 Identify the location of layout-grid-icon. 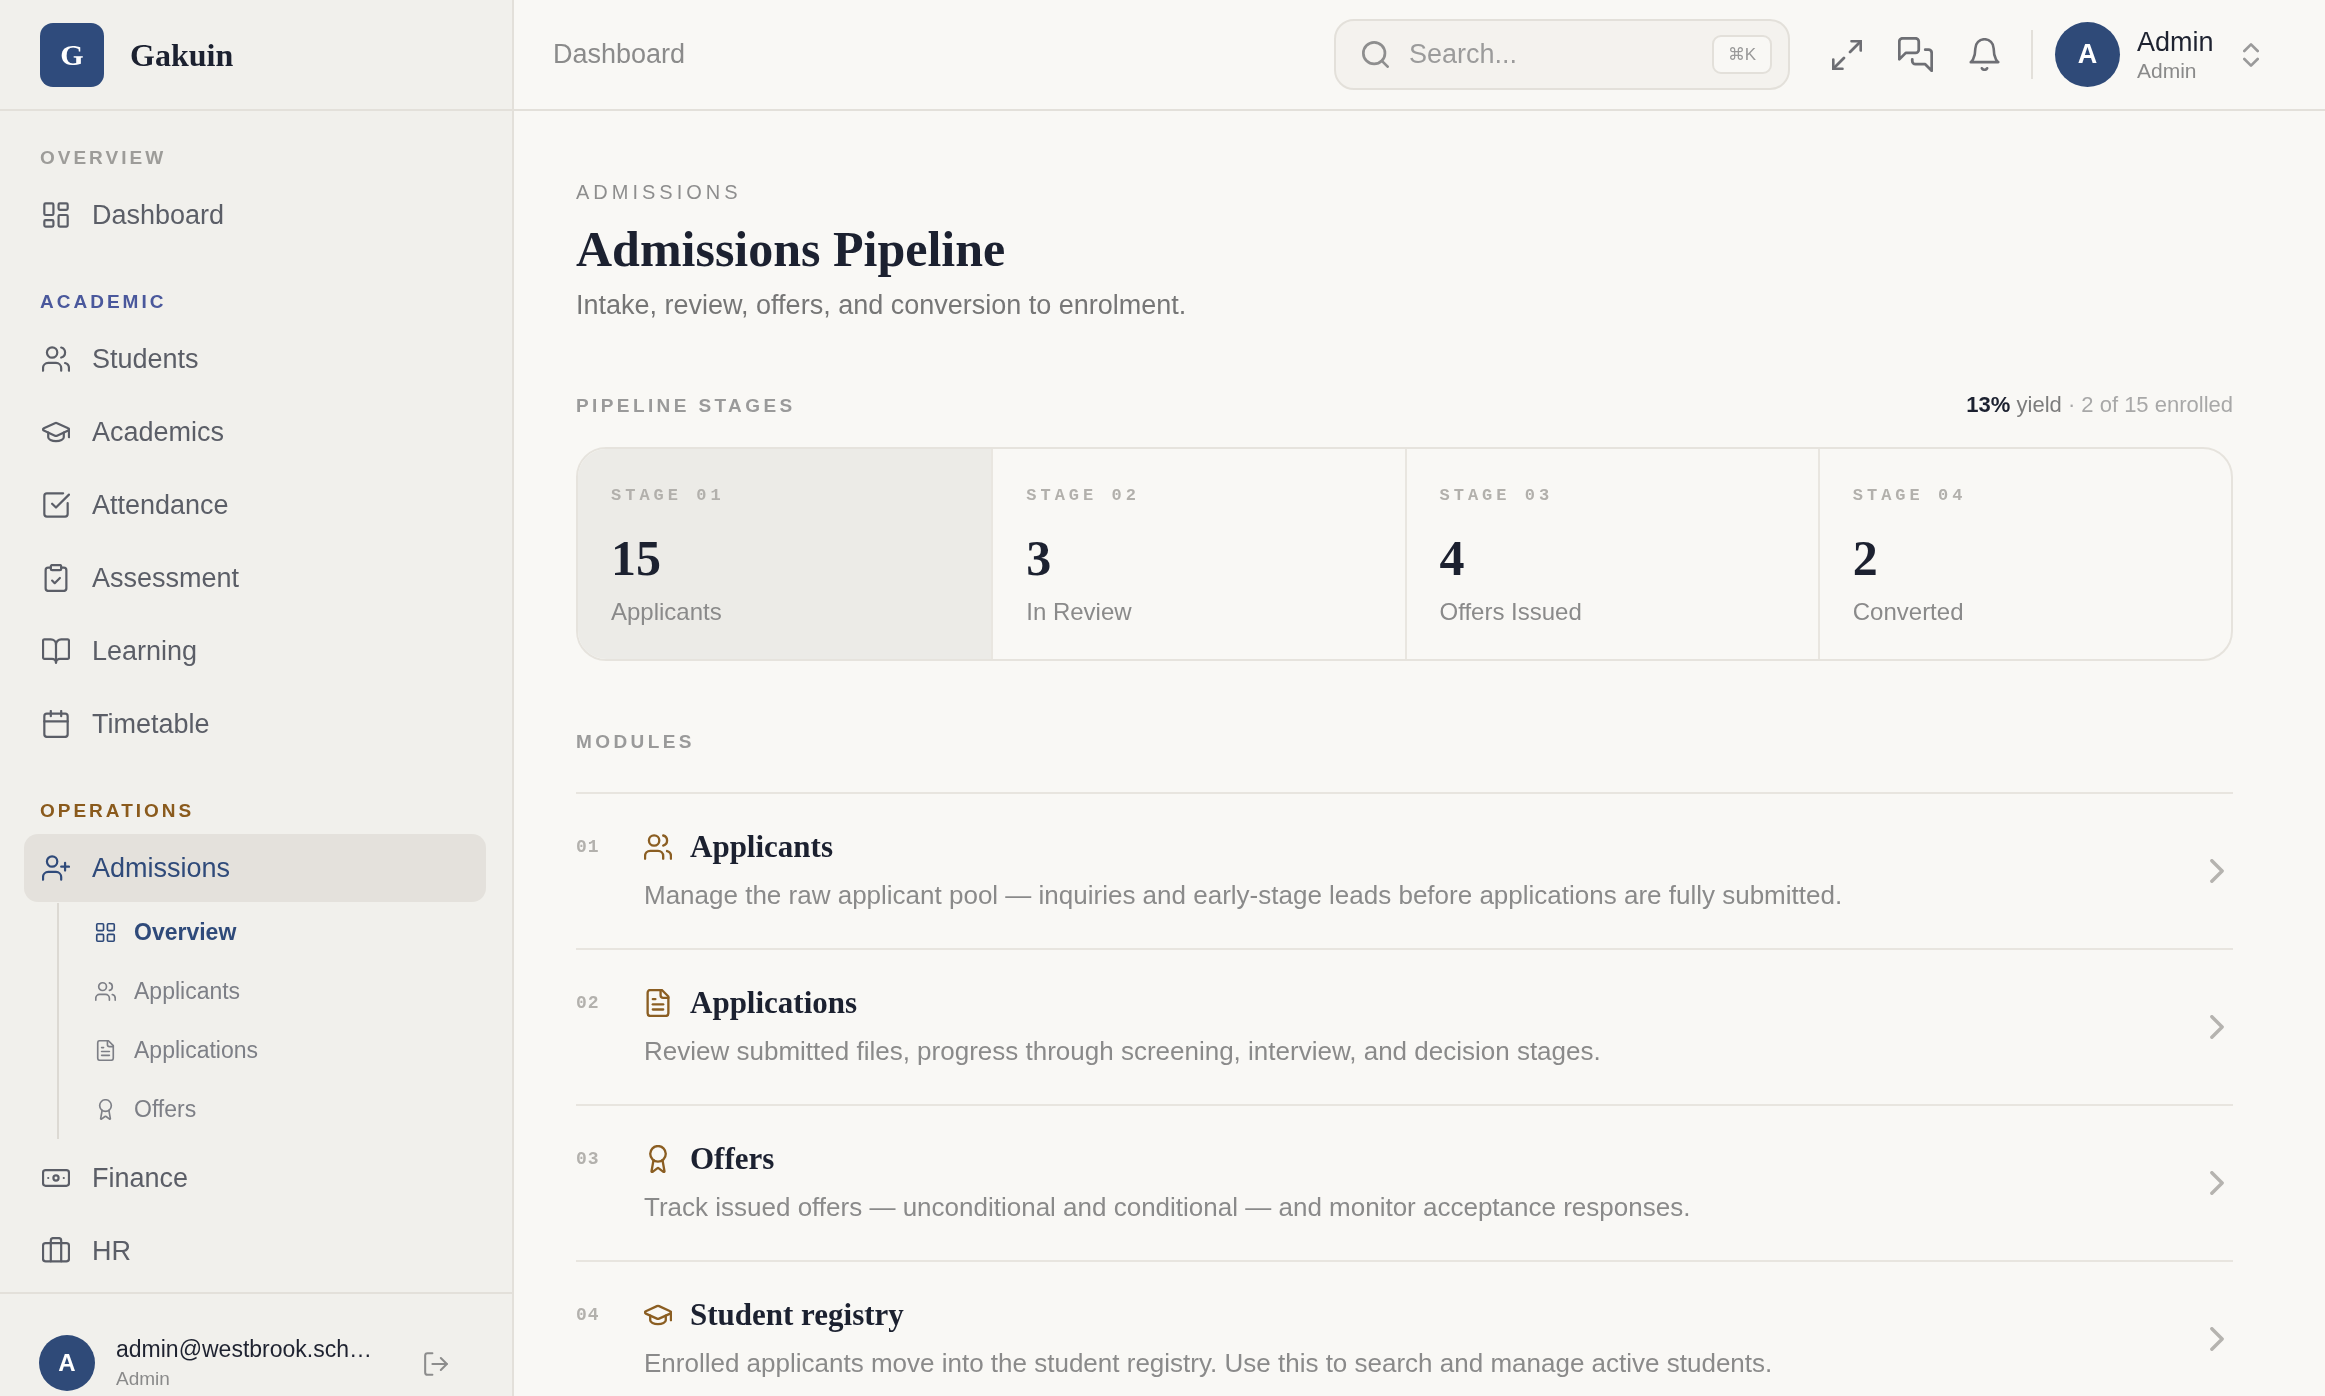
(56, 215).